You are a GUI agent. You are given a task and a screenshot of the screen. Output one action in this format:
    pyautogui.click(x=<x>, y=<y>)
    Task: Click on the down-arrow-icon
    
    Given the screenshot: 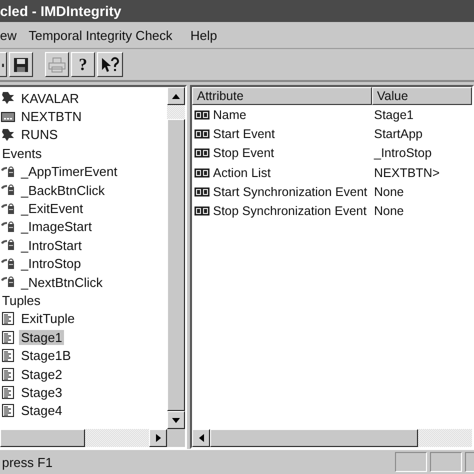 What is the action you would take?
    pyautogui.click(x=176, y=420)
    